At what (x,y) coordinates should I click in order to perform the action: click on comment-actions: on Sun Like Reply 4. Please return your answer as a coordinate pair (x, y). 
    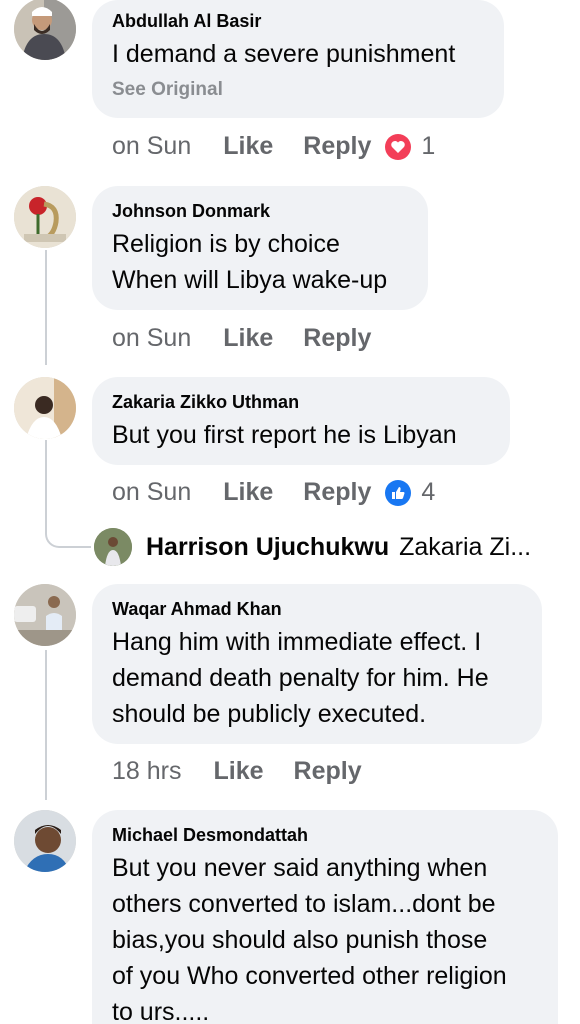
    Looking at the image, I should click on (273, 492).